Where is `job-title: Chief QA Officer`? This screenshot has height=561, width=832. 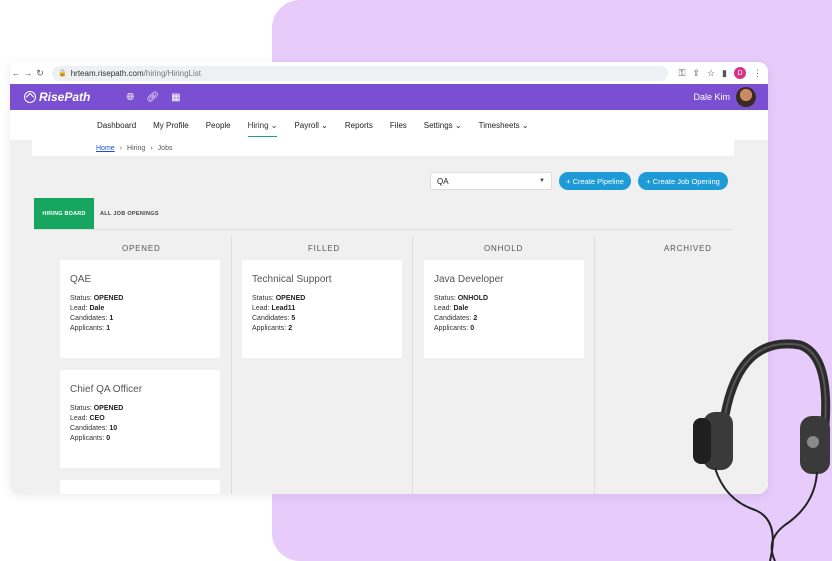
job-title: Chief QA Officer is located at coordinates (106, 389).